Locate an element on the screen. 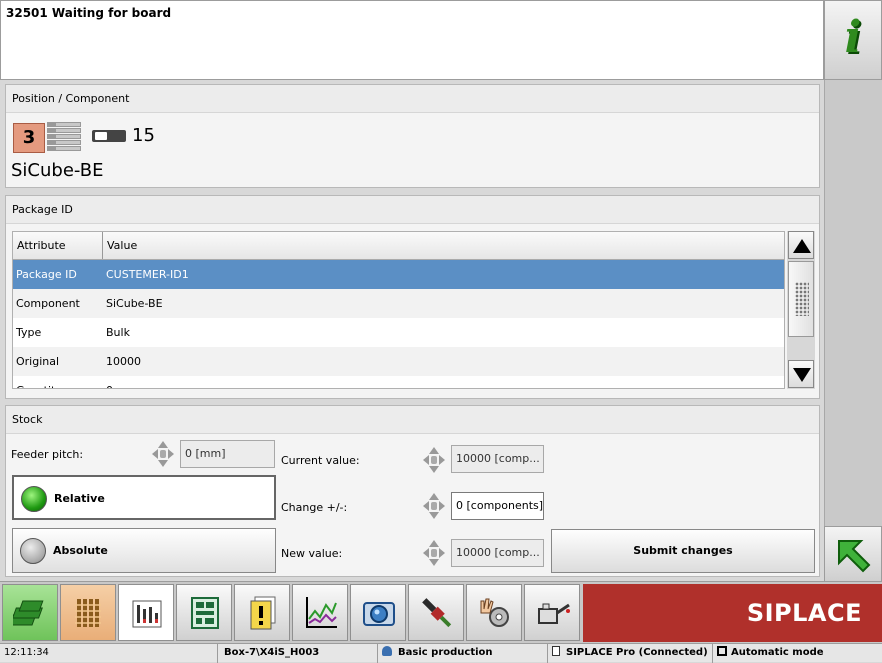  led-on-icon is located at coordinates (34, 499).